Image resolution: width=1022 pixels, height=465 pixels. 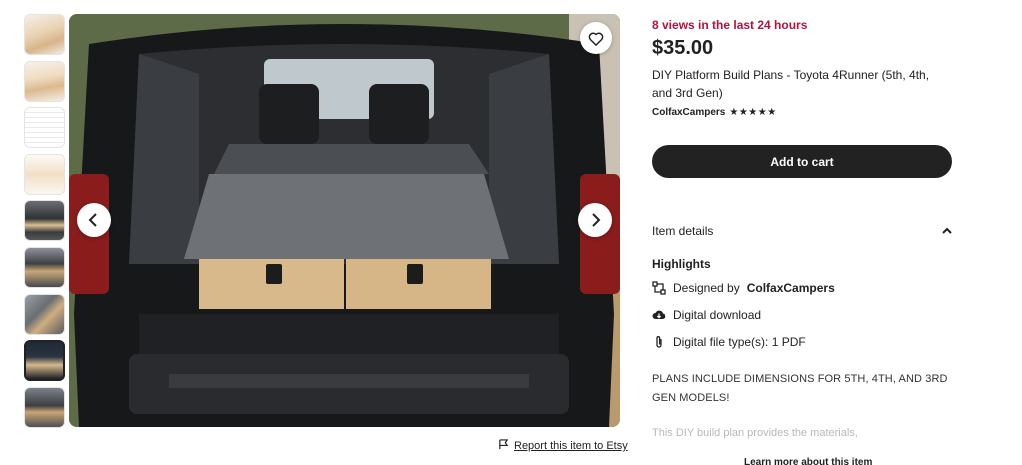 What do you see at coordinates (706, 288) in the screenshot?
I see `designed-by-prefix: Designed by` at bounding box center [706, 288].